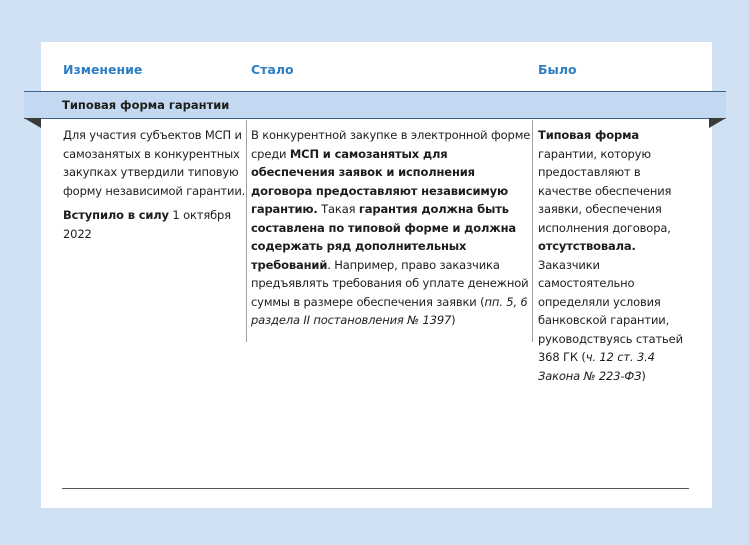 The width and height of the screenshot is (749, 545). Describe the element at coordinates (375, 105) in the screenshot. I see `section-band: Типовая форма гарантии` at that location.